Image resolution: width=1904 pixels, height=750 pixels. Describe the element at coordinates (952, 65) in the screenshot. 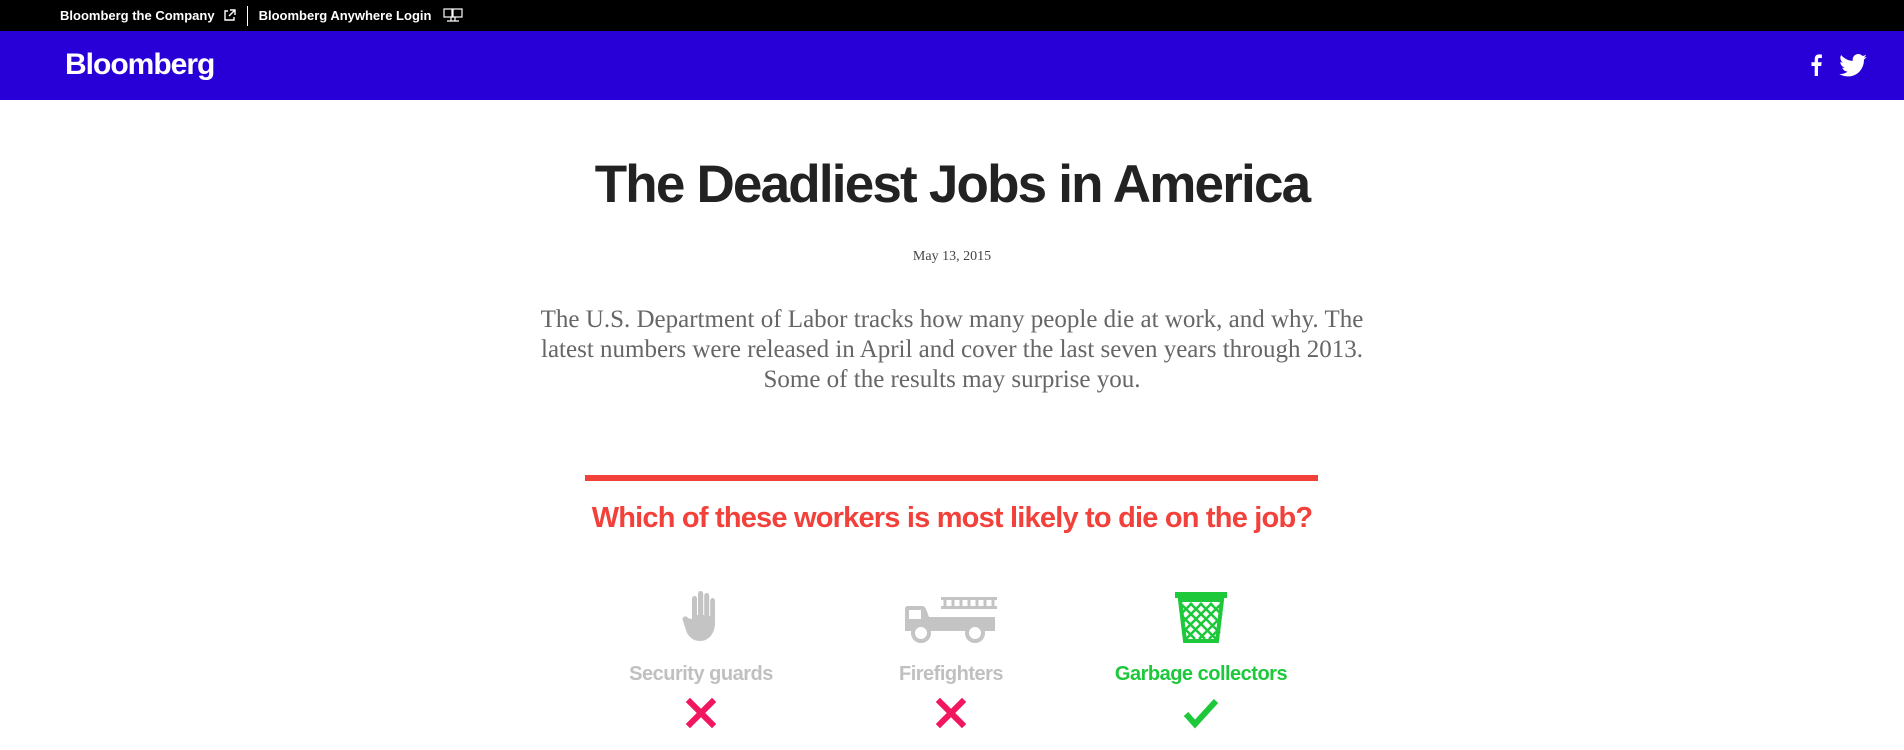

I see `brand-header: Bloomberg` at that location.